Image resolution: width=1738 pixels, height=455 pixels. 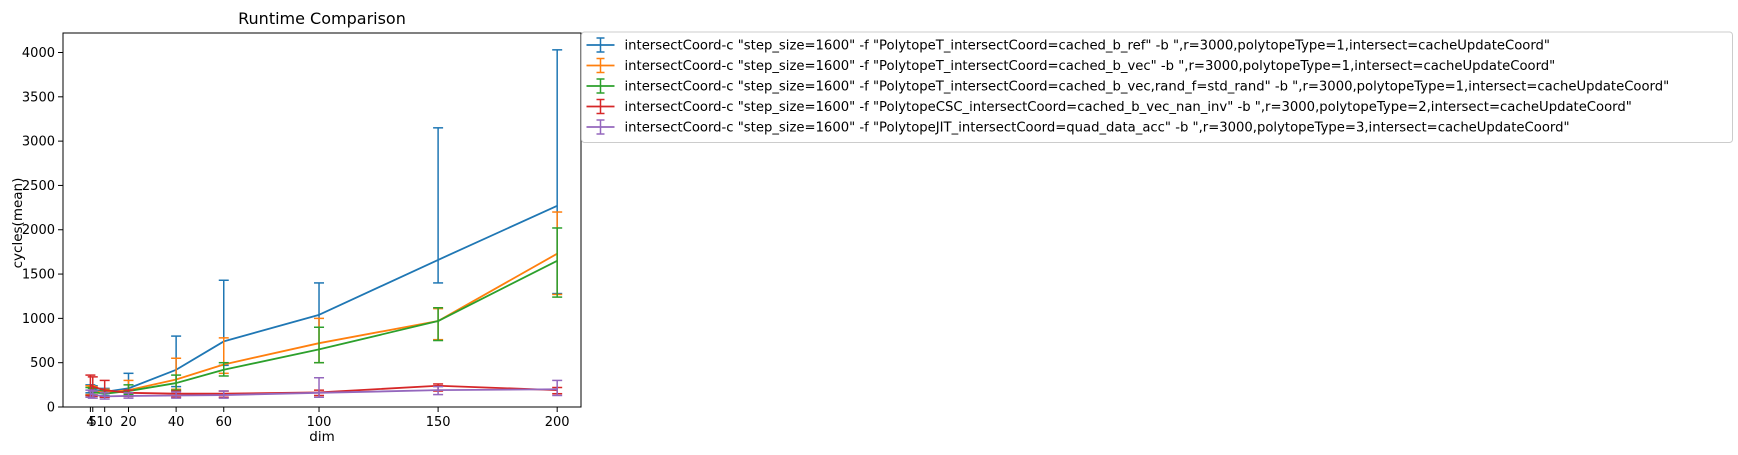 What do you see at coordinates (223, 422) in the screenshot?
I see `x-tick-label: 60` at bounding box center [223, 422].